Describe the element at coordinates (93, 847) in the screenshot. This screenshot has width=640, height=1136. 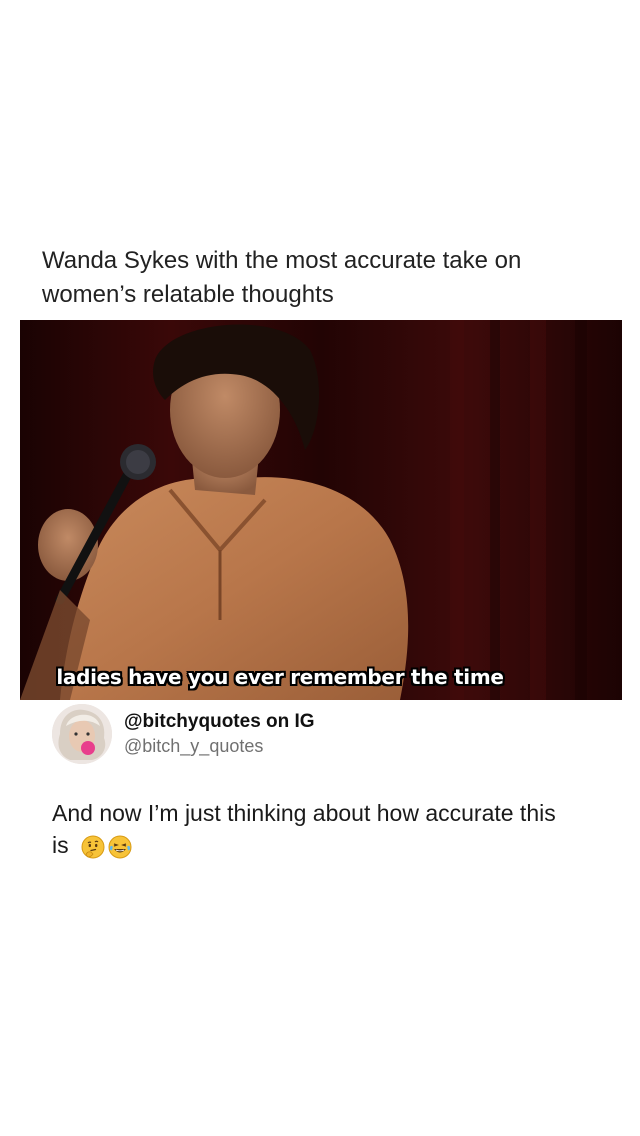
I see `thinking-face-emoji` at that location.